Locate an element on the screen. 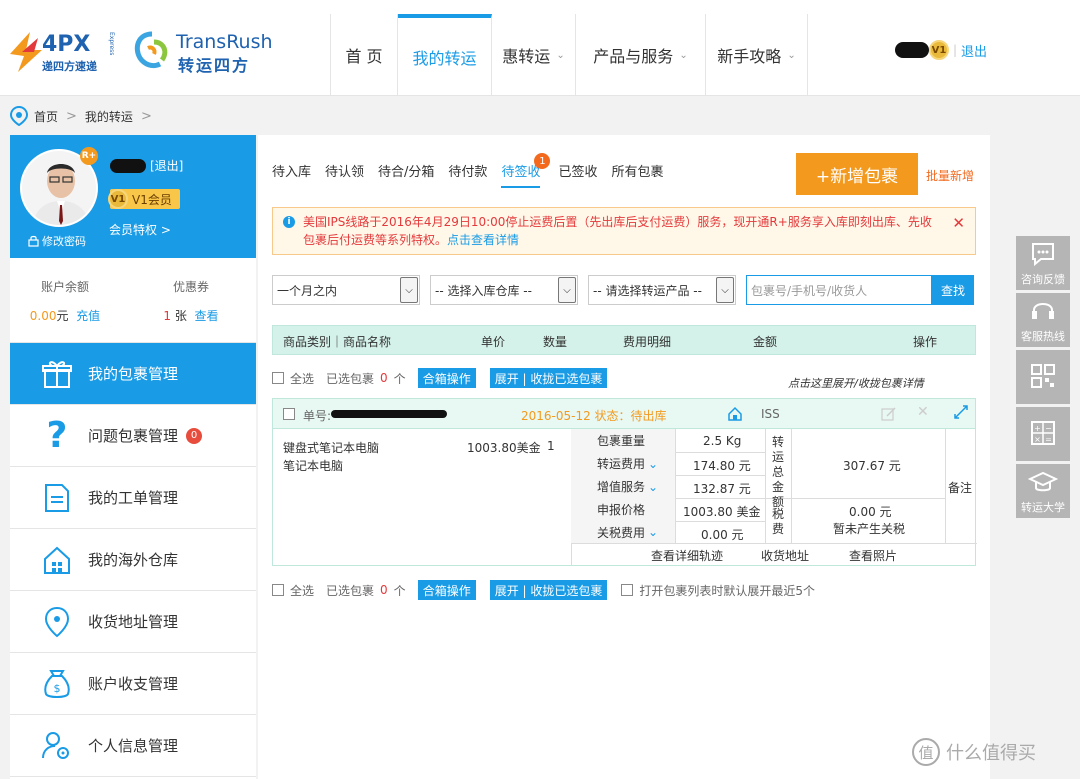 The height and width of the screenshot is (779, 1080). watermark-text: 什么值得买 is located at coordinates (991, 753).